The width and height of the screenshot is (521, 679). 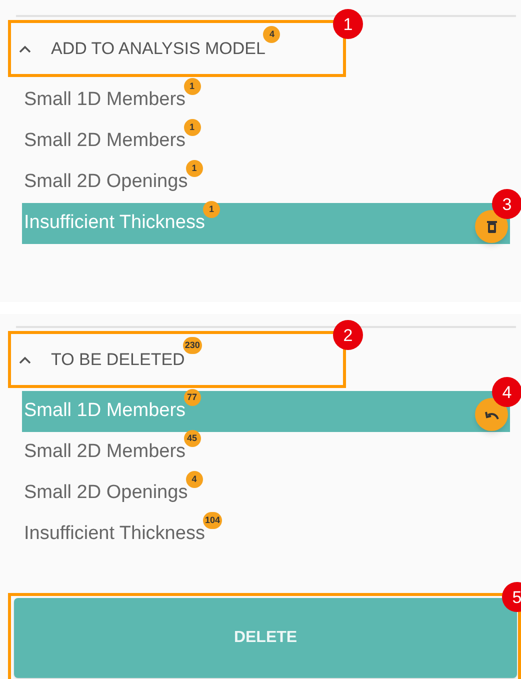 I want to click on list-item: Small 1D Members 1, so click(x=266, y=100).